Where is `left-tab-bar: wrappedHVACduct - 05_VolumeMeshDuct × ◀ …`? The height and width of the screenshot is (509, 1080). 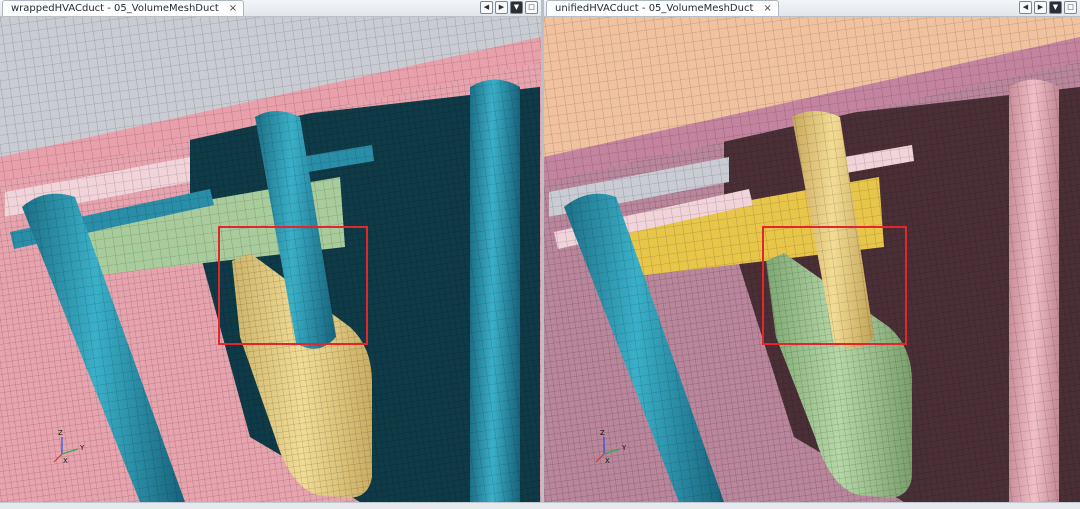
left-tab-bar: wrappedHVACduct - 05_VolumeMeshDuct × ◀ … is located at coordinates (270, 8).